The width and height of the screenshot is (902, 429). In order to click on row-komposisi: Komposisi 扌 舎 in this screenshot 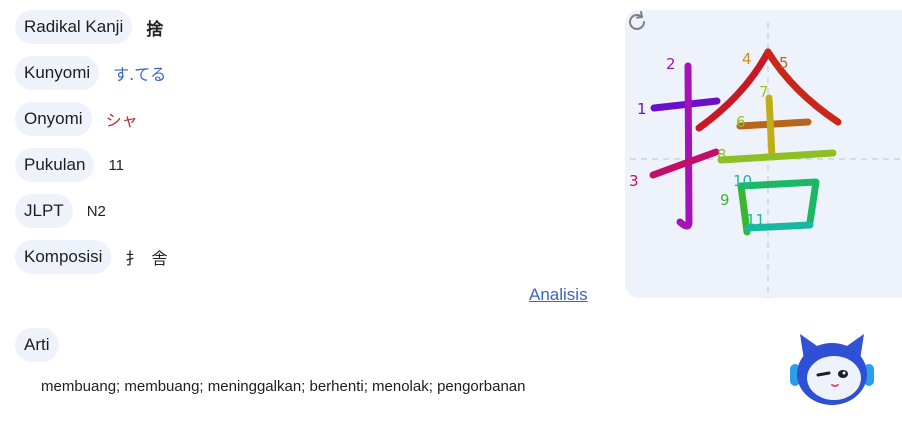, I will do `click(91, 257)`.